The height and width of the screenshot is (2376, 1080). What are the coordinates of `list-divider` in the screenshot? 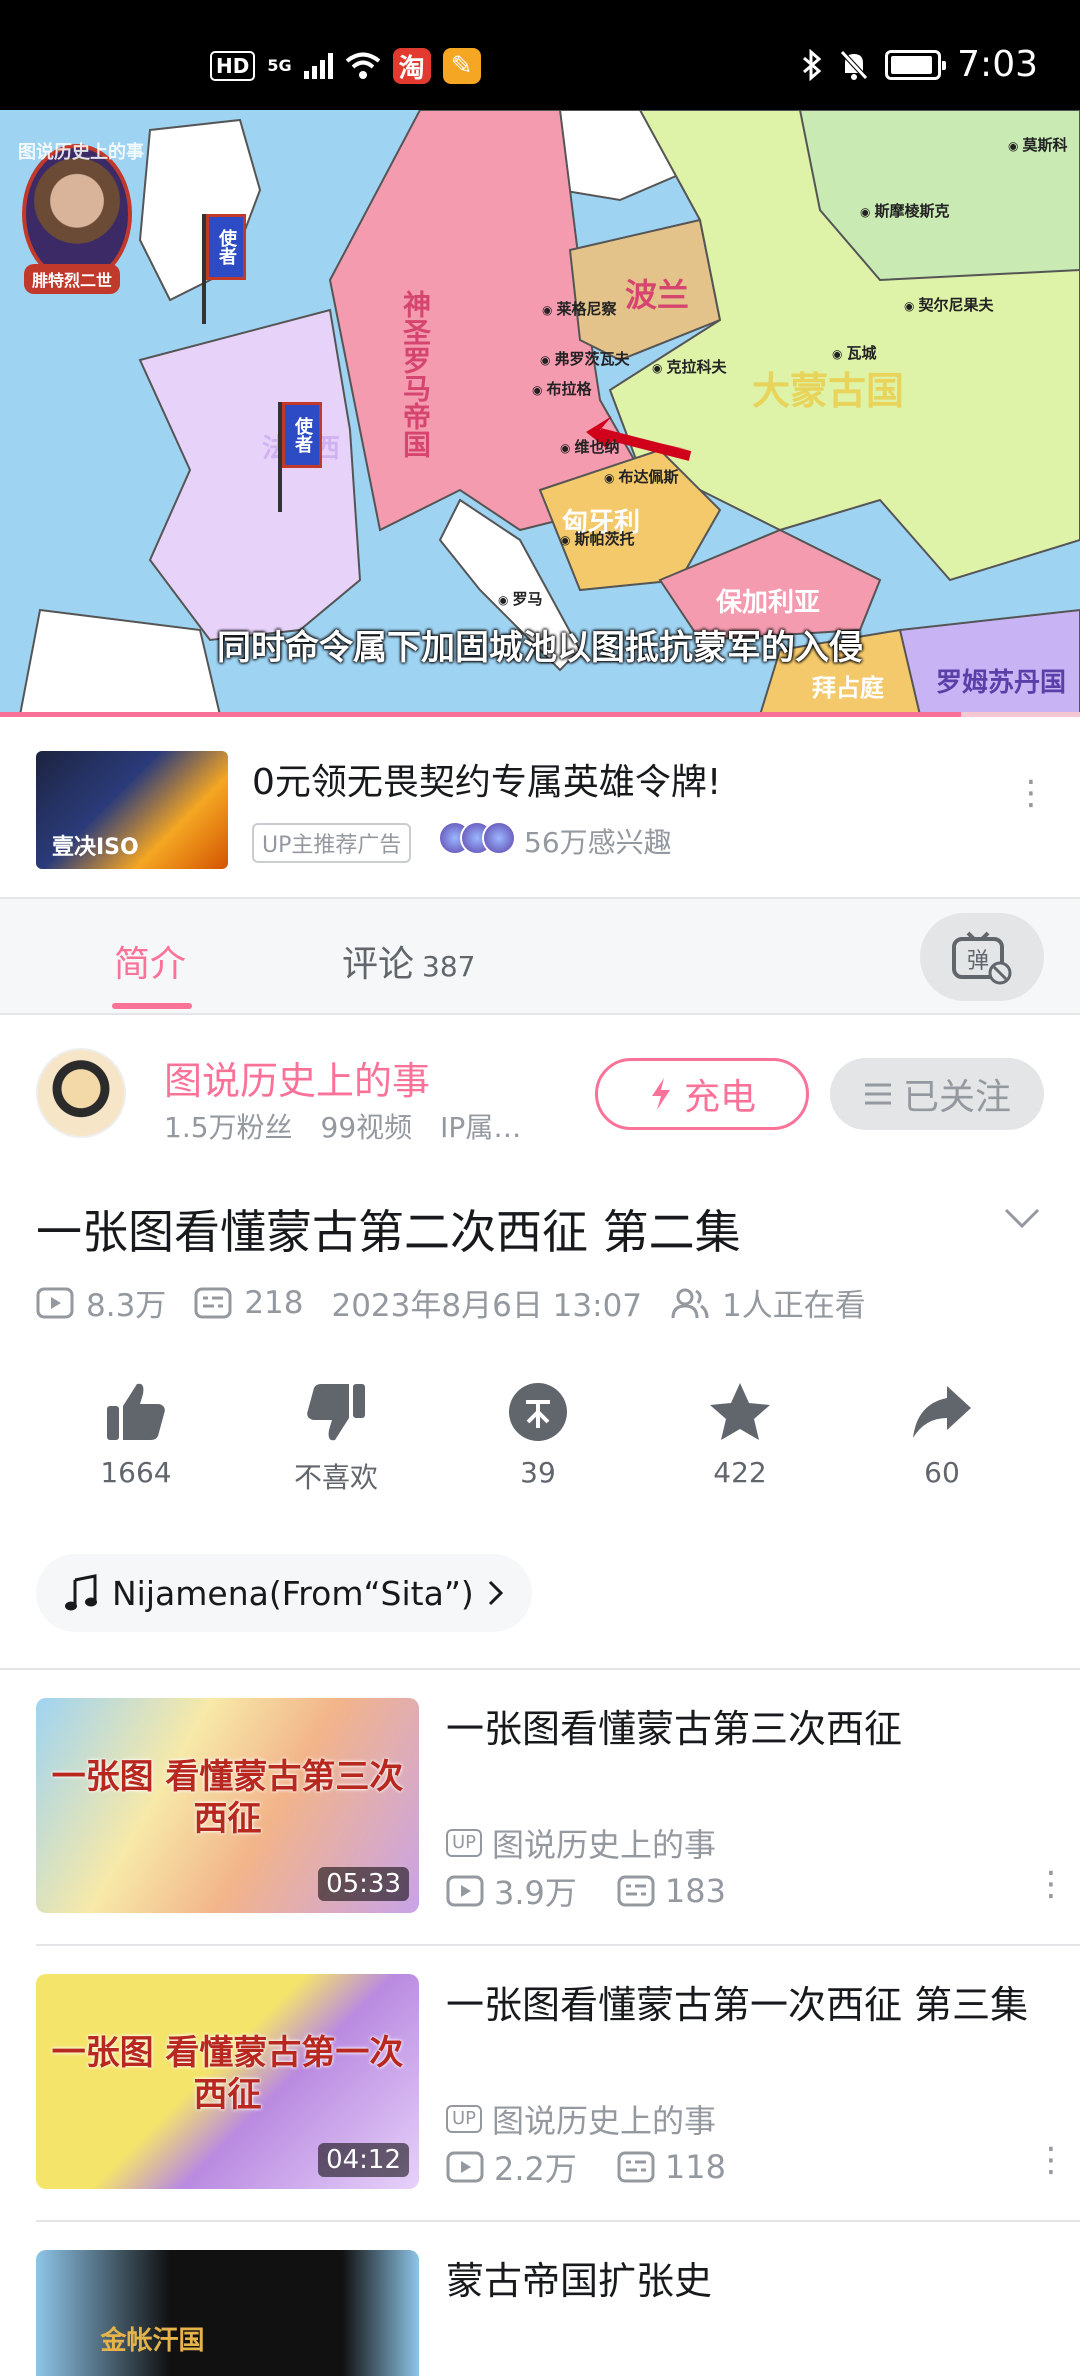 It's located at (558, 2221).